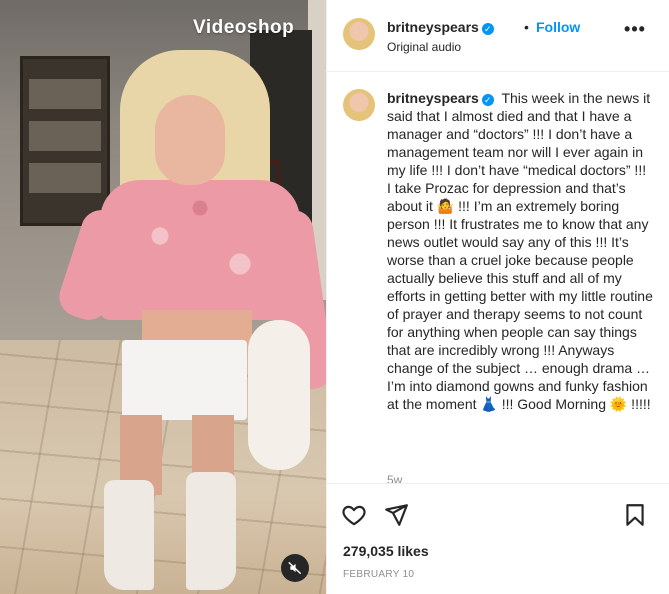 This screenshot has height=594, width=669. What do you see at coordinates (244, 27) in the screenshot?
I see `video-watermark: Videoshop` at bounding box center [244, 27].